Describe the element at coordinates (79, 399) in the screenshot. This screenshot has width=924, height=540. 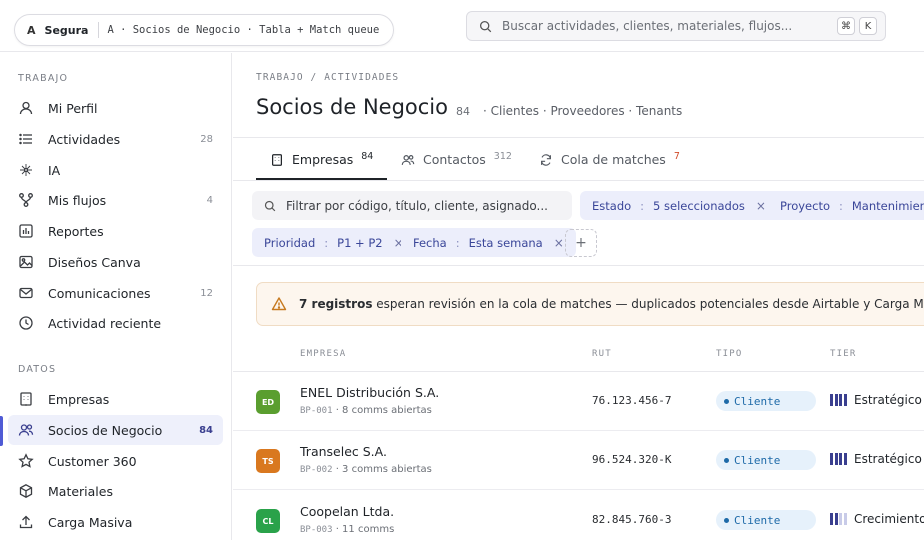
I see `sidebar-item-label: Empresas` at that location.